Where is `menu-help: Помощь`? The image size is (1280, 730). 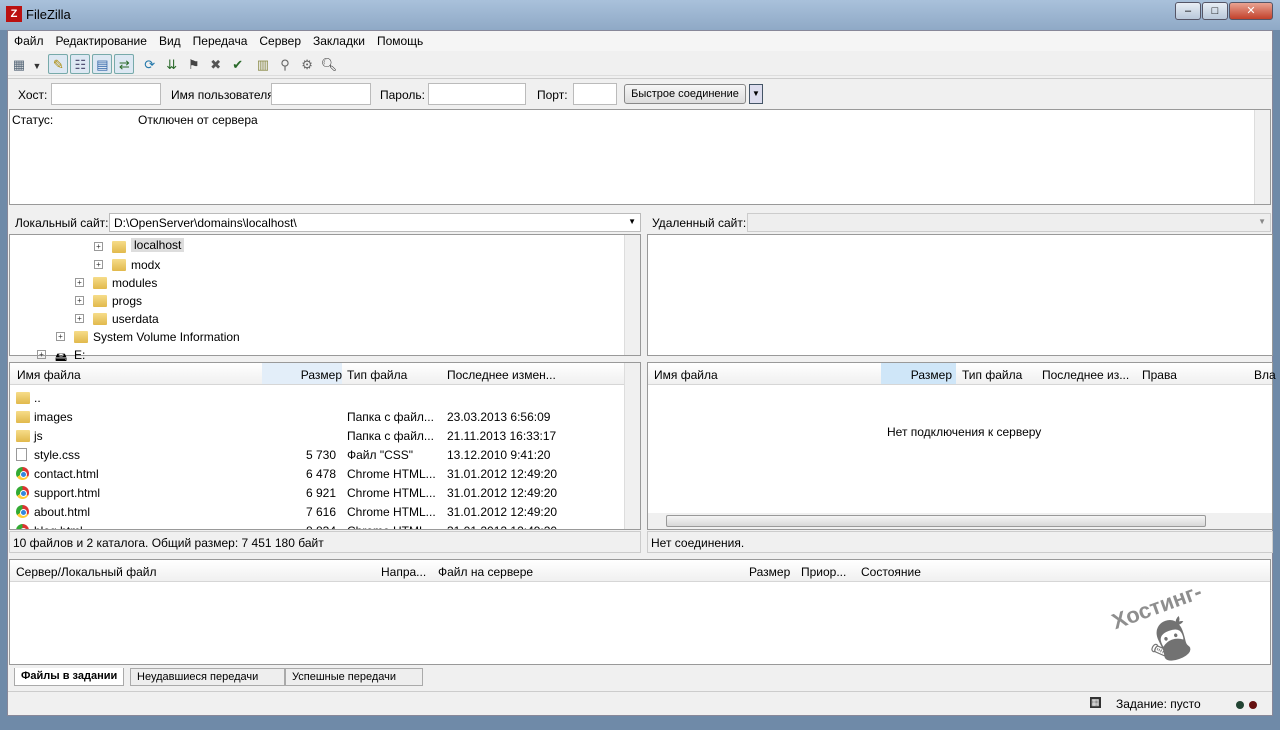
menu-help: Помощь is located at coordinates (400, 41).